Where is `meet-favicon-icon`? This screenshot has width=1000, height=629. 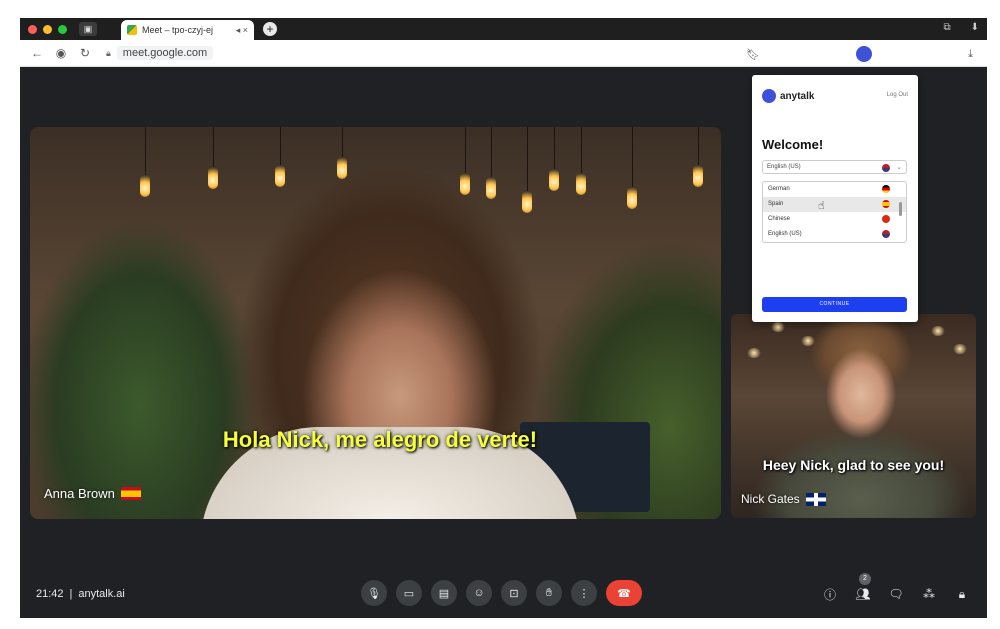
meet-favicon-icon is located at coordinates (132, 30).